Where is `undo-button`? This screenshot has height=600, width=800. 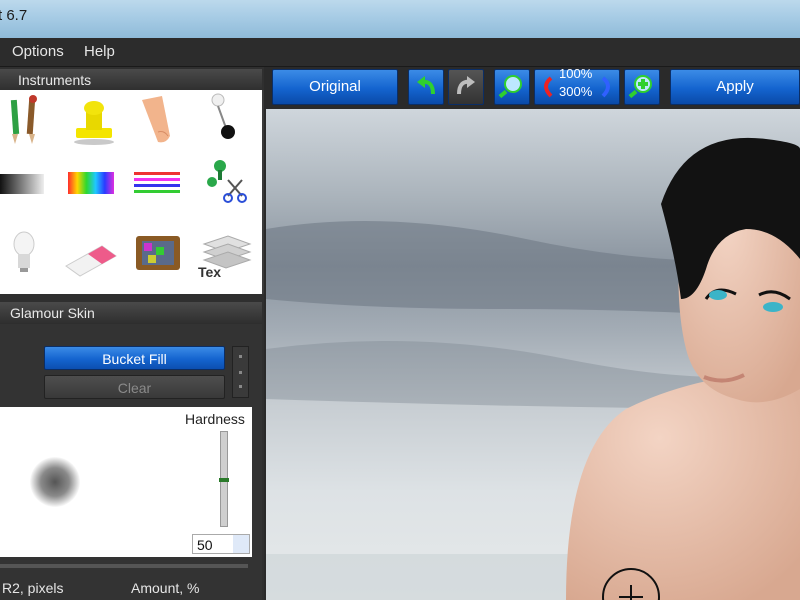 undo-button is located at coordinates (426, 87).